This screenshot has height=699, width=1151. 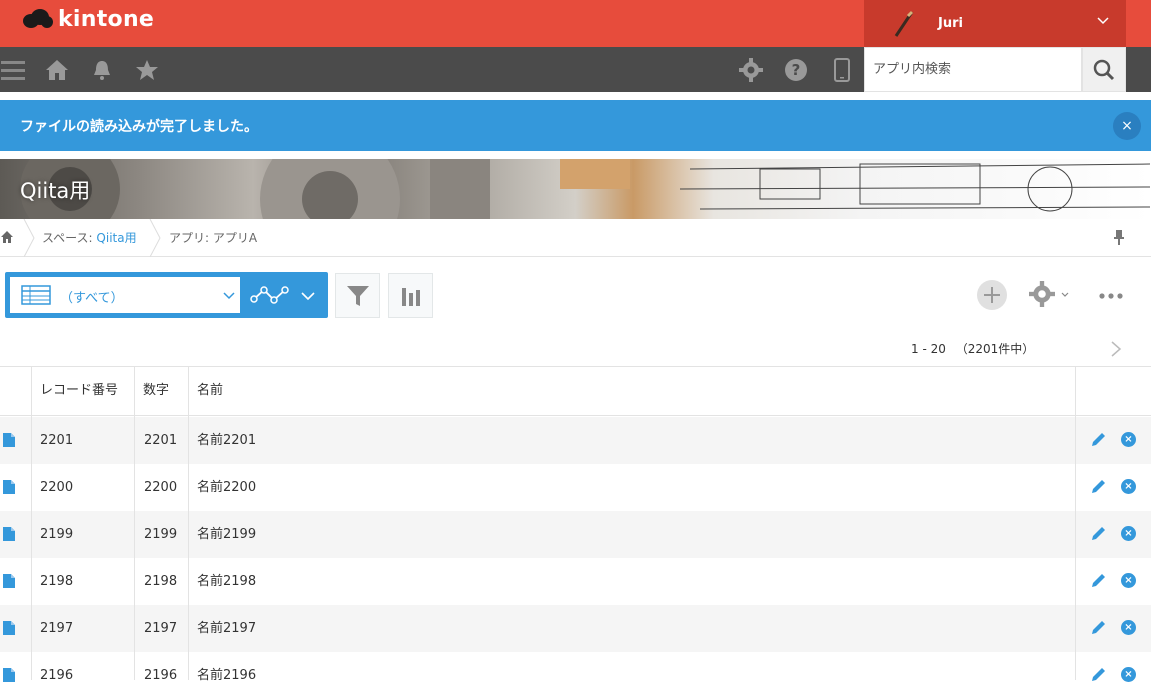 I want to click on pager-summary: 1 - 20 （2201件中）, so click(x=972, y=348).